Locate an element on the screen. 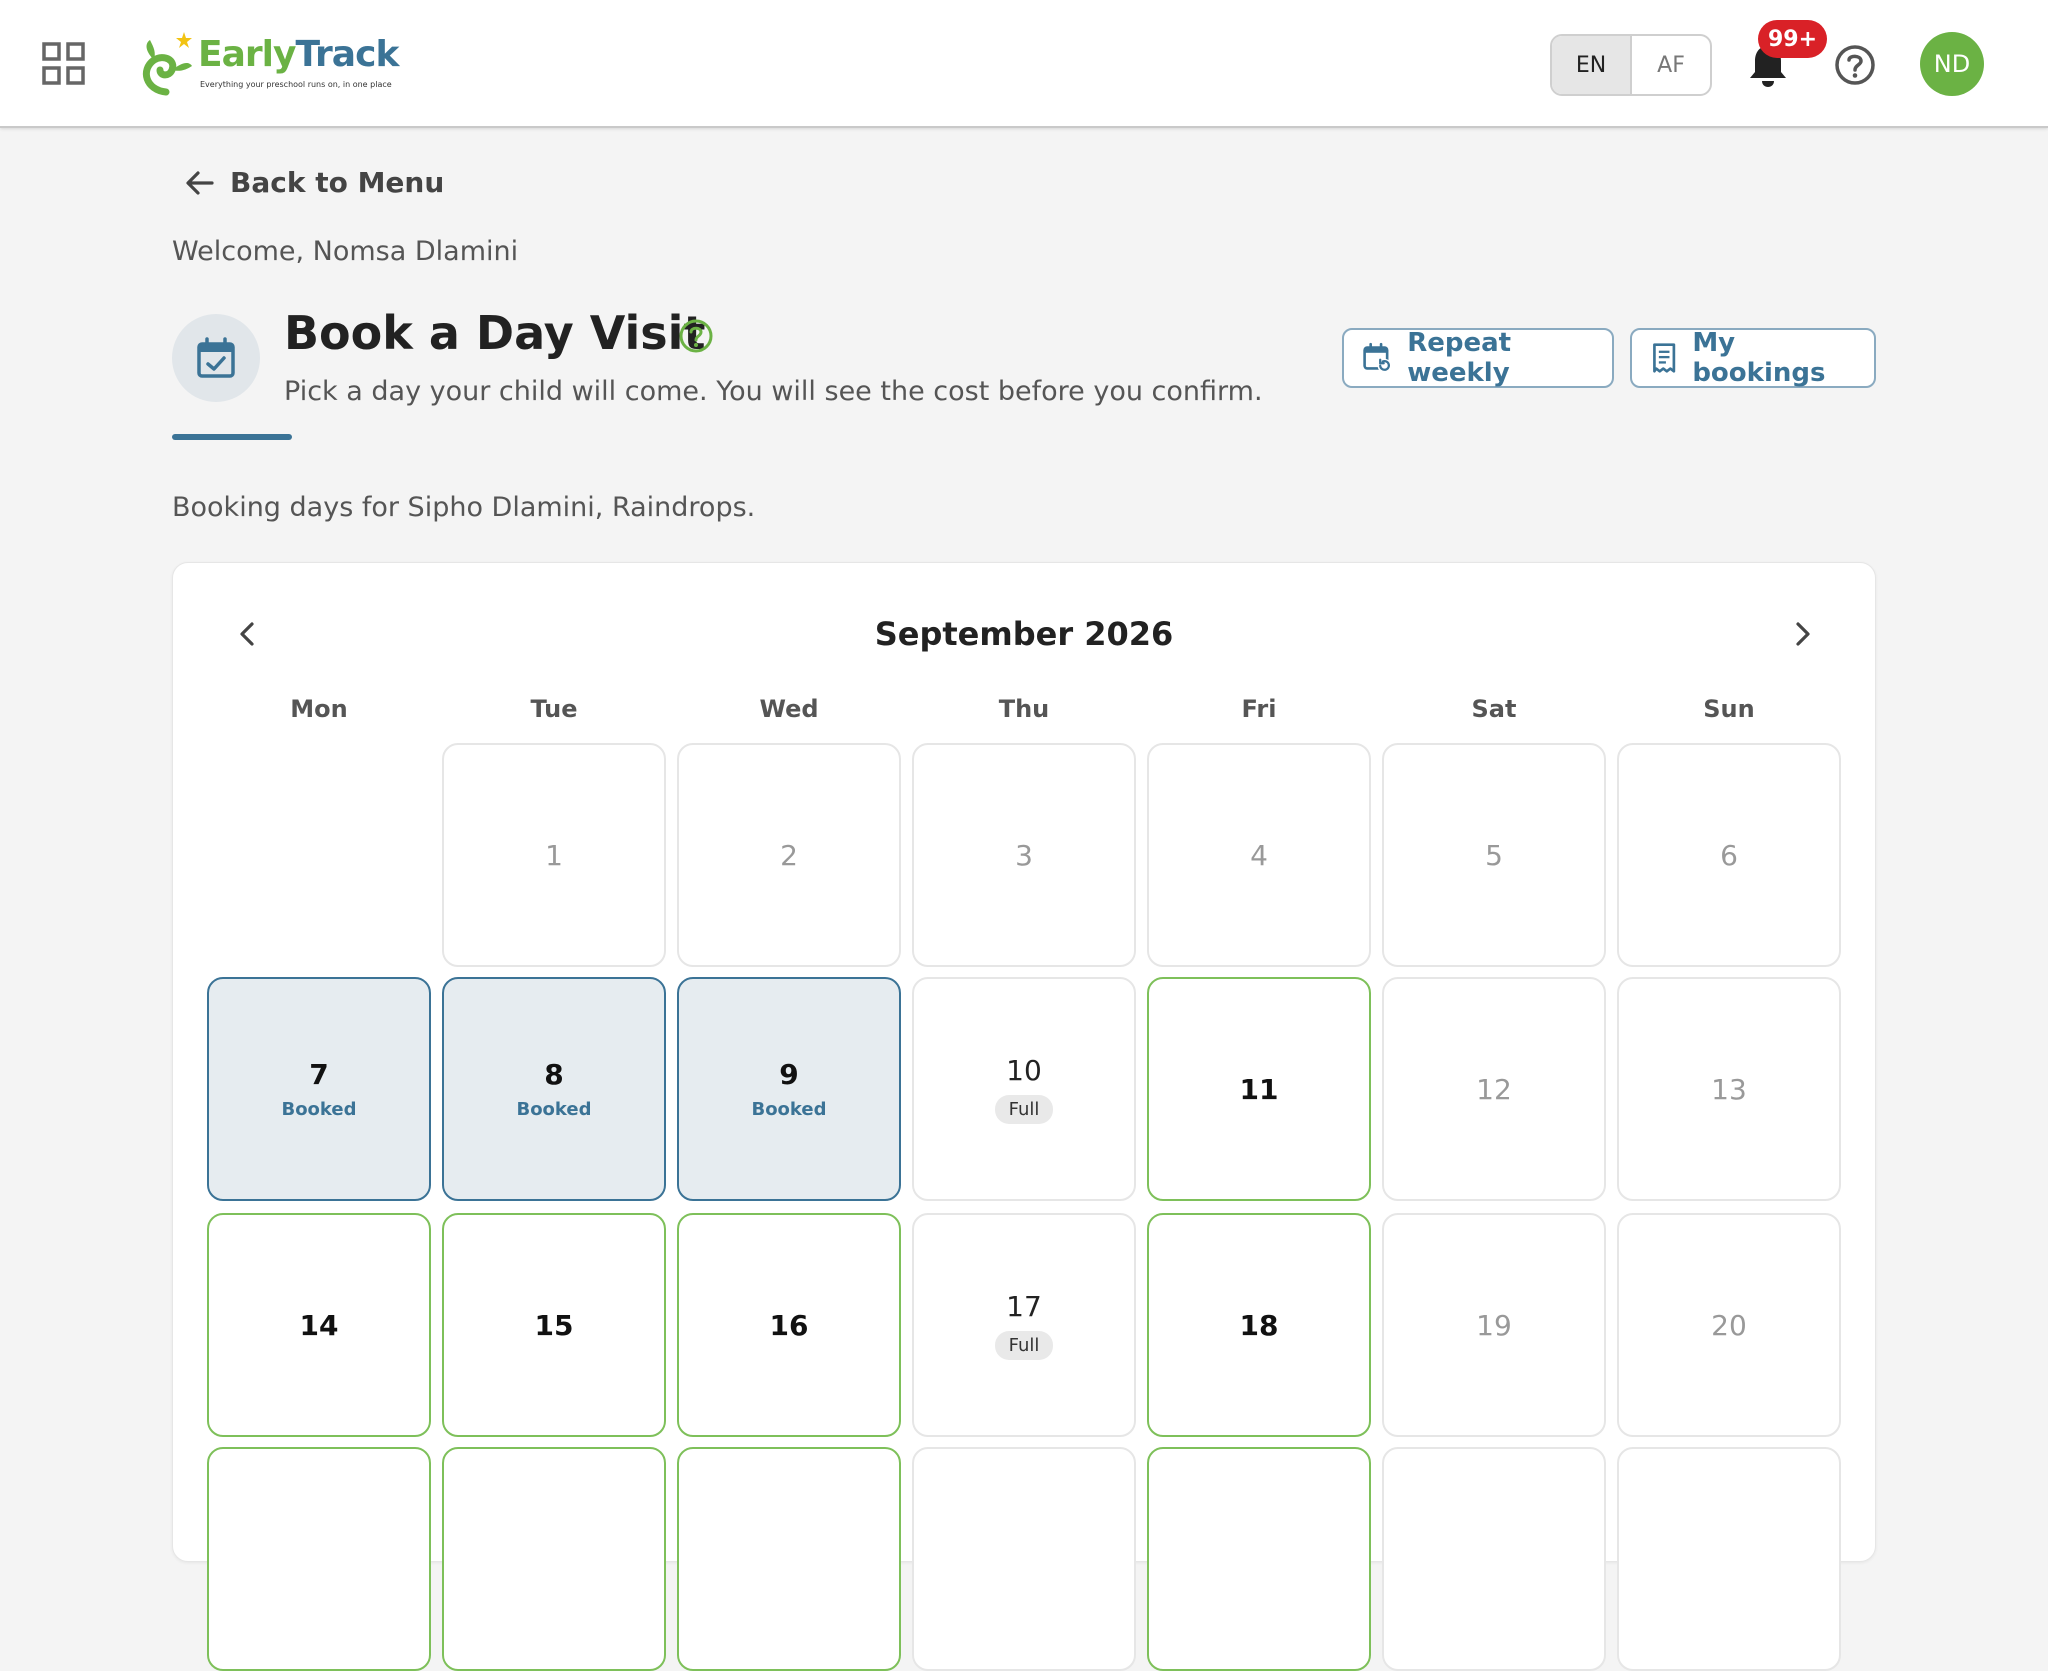  calendar-day-number: 3 is located at coordinates (1024, 855).